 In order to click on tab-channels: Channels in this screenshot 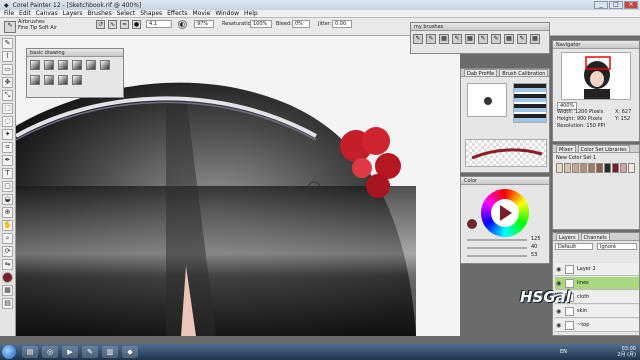, I will do `click(595, 237)`.